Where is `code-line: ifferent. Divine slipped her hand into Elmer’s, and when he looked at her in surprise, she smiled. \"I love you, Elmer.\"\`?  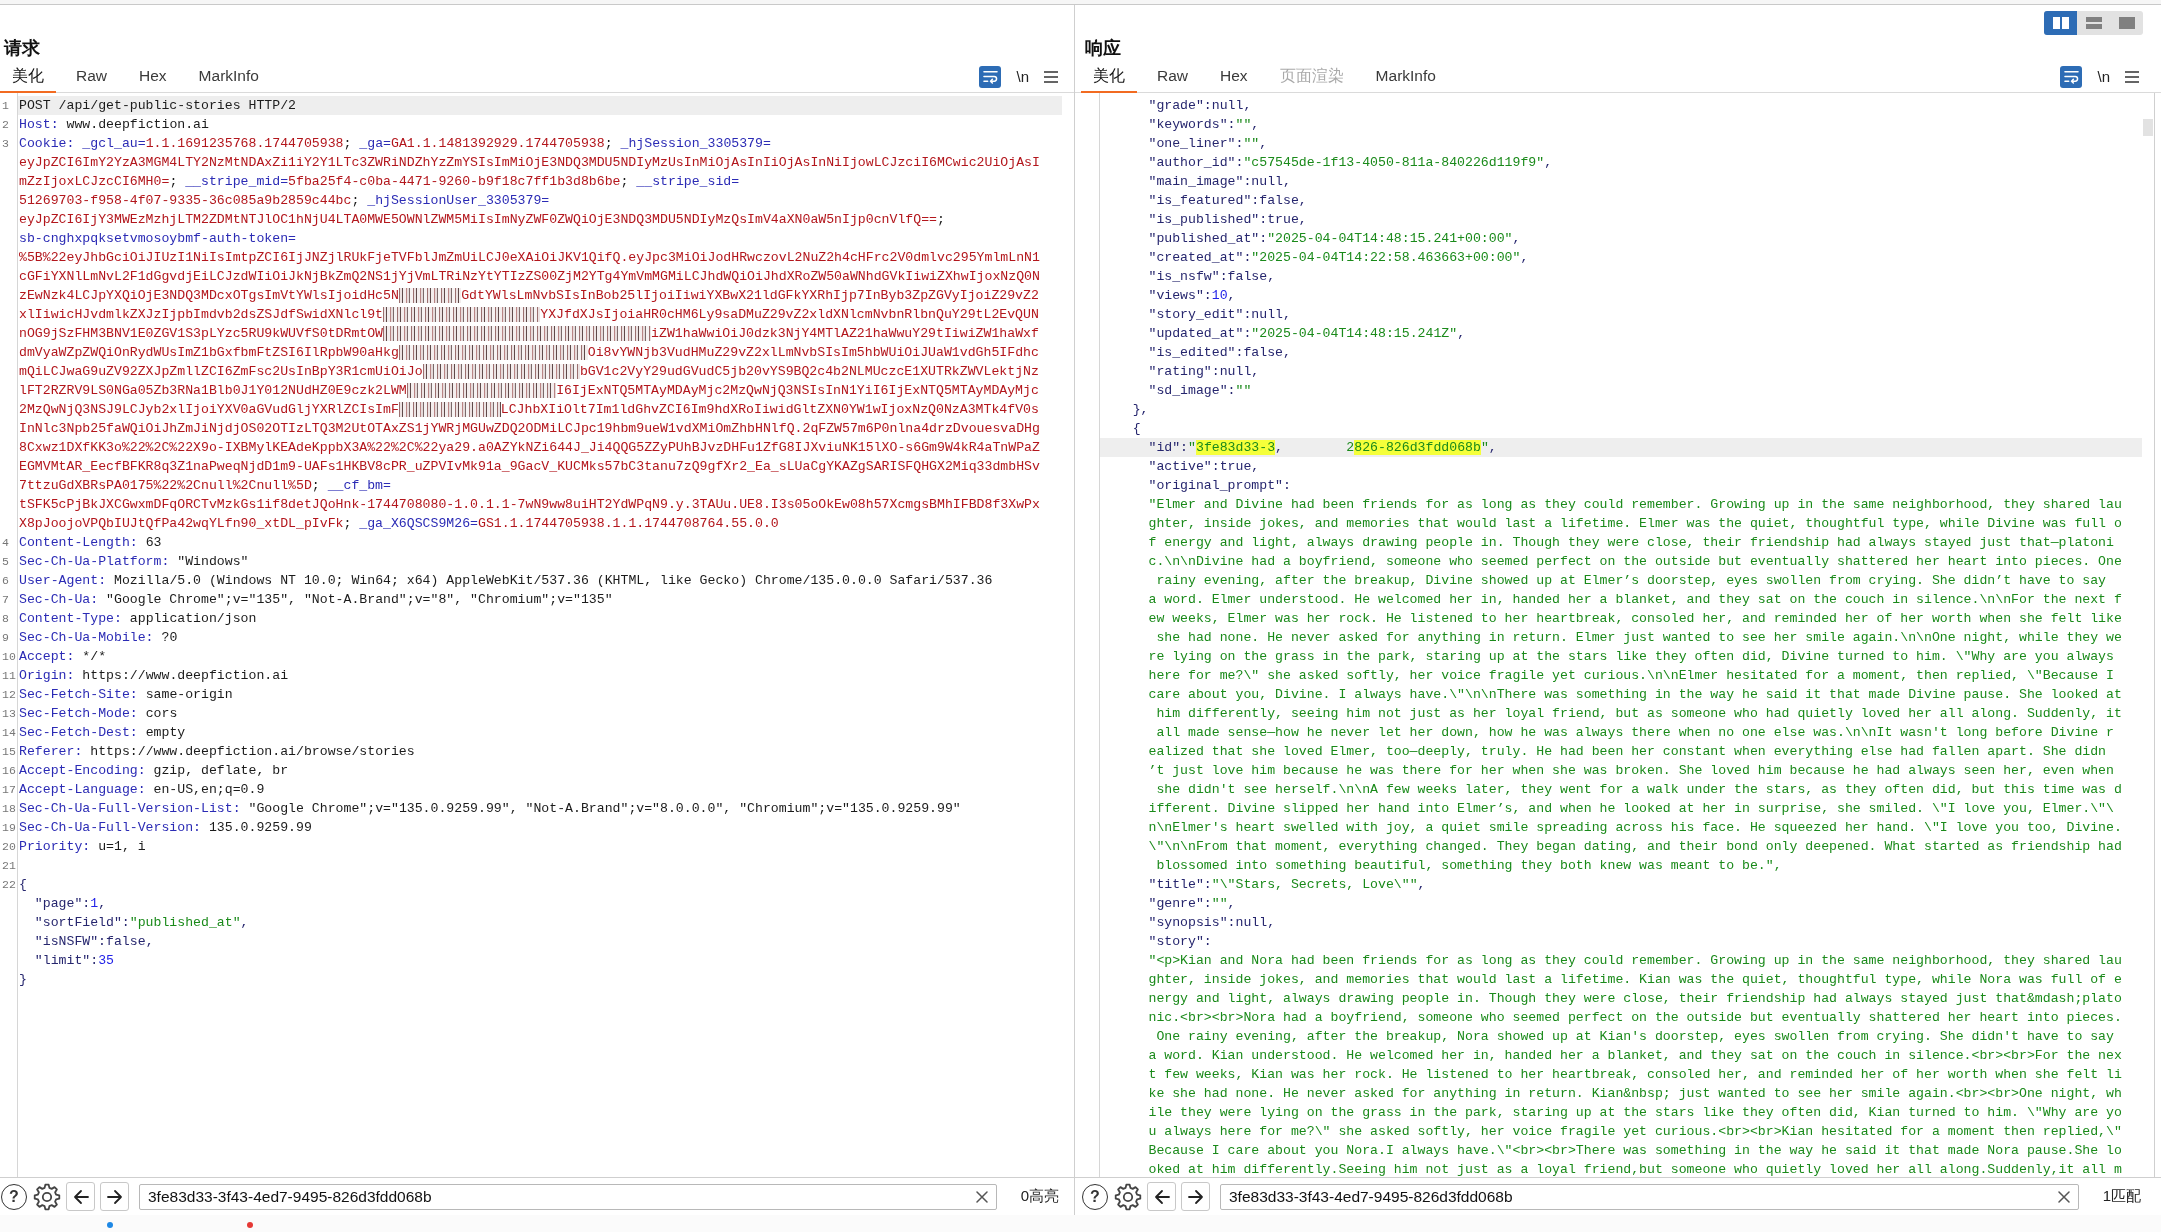 code-line: ifferent. Divine slipped her hand into Elmer’s, and when he looked at her in surprise, she smiled. \"I love you, Elmer.\"\ is located at coordinates (1631, 808).